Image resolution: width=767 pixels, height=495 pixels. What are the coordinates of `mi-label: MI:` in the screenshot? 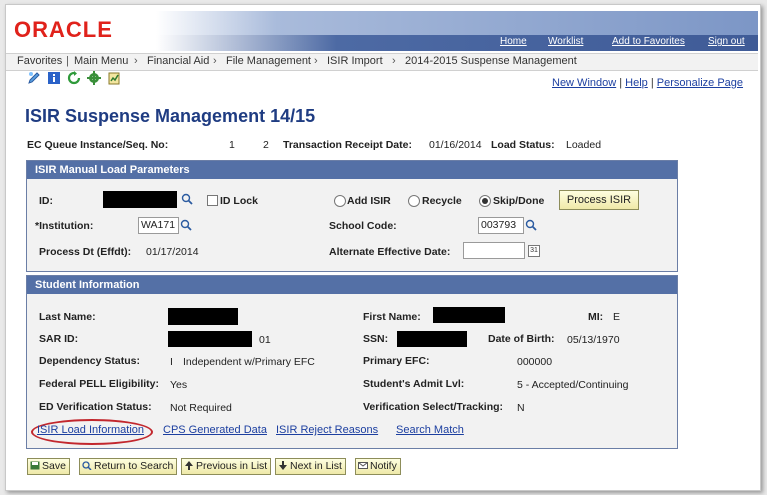 It's located at (596, 317).